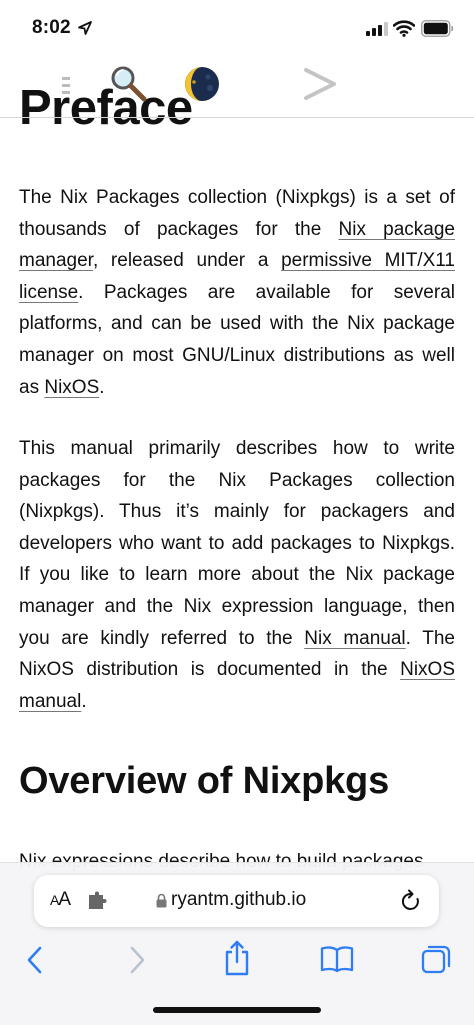  What do you see at coordinates (237, 958) in the screenshot?
I see `share-button` at bounding box center [237, 958].